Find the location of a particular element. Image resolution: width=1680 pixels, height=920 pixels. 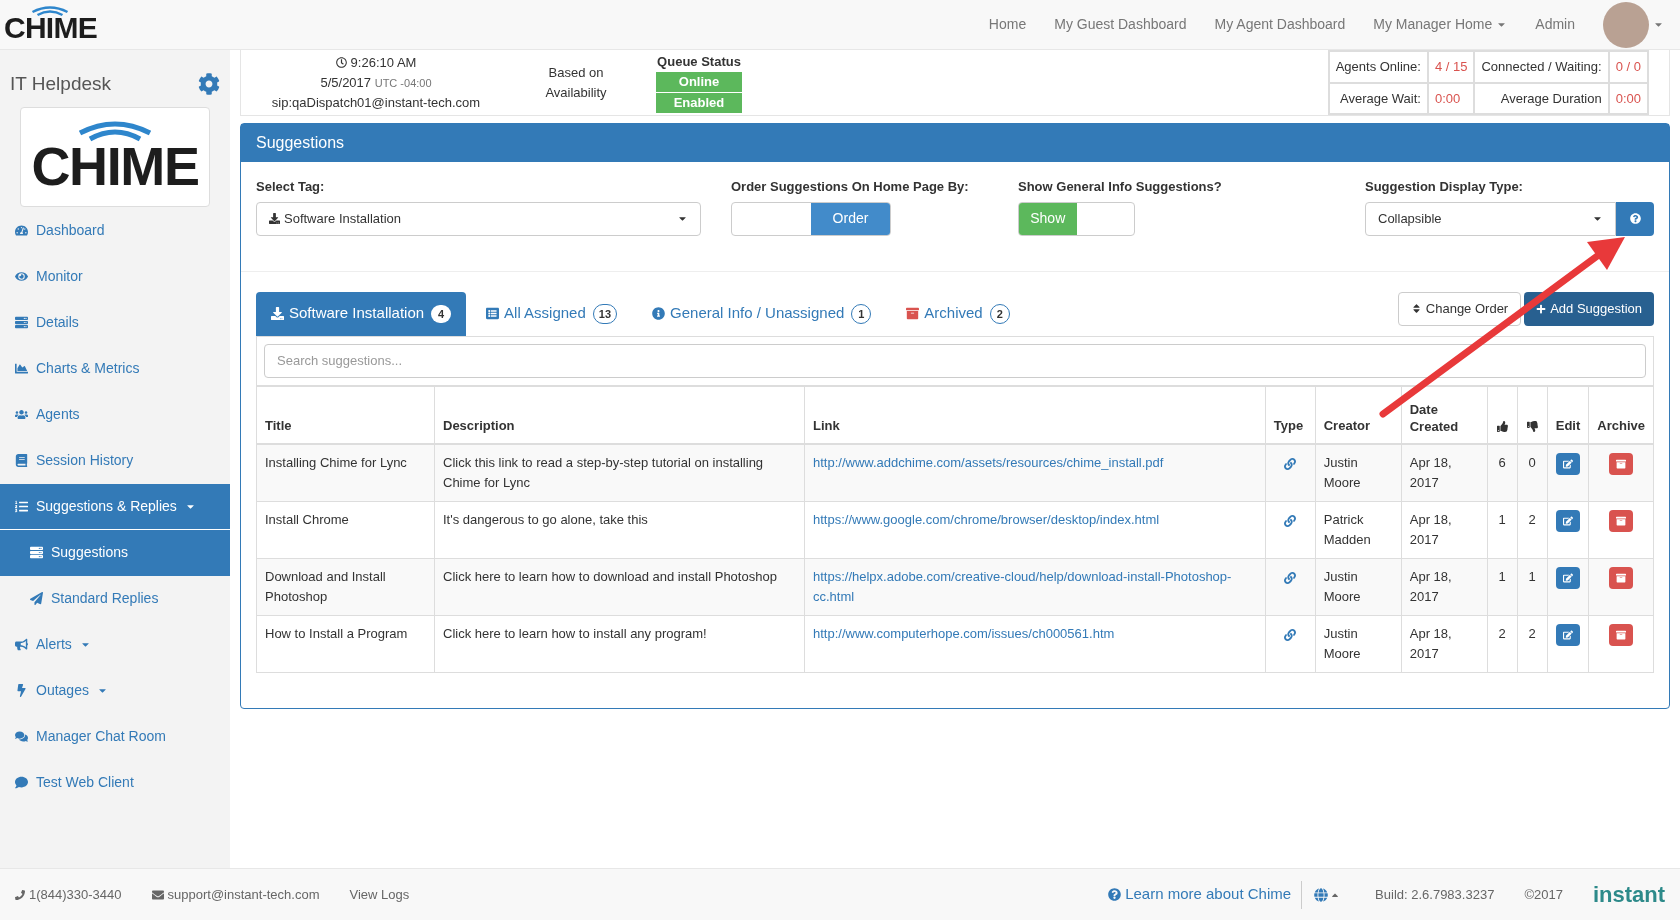

nav-link: My Agent Dashboard is located at coordinates (1280, 24).